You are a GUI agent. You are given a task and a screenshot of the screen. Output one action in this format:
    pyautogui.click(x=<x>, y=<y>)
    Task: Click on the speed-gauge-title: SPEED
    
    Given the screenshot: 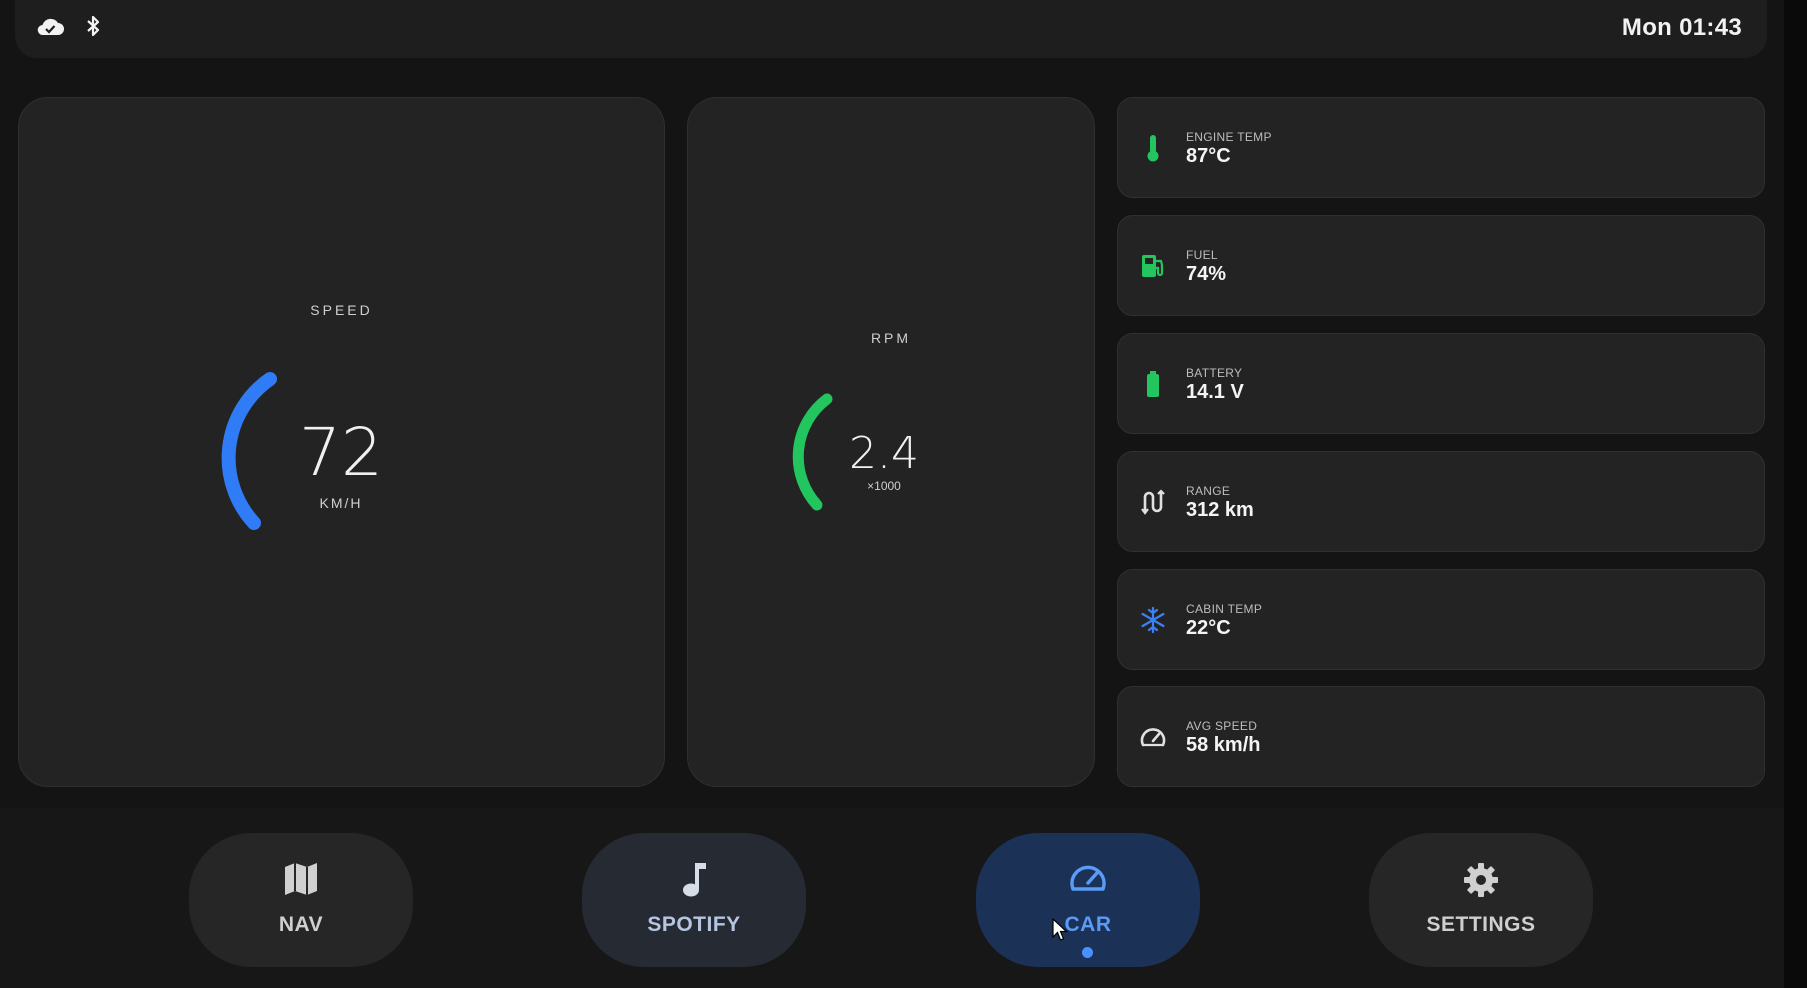 What is the action you would take?
    pyautogui.click(x=341, y=310)
    